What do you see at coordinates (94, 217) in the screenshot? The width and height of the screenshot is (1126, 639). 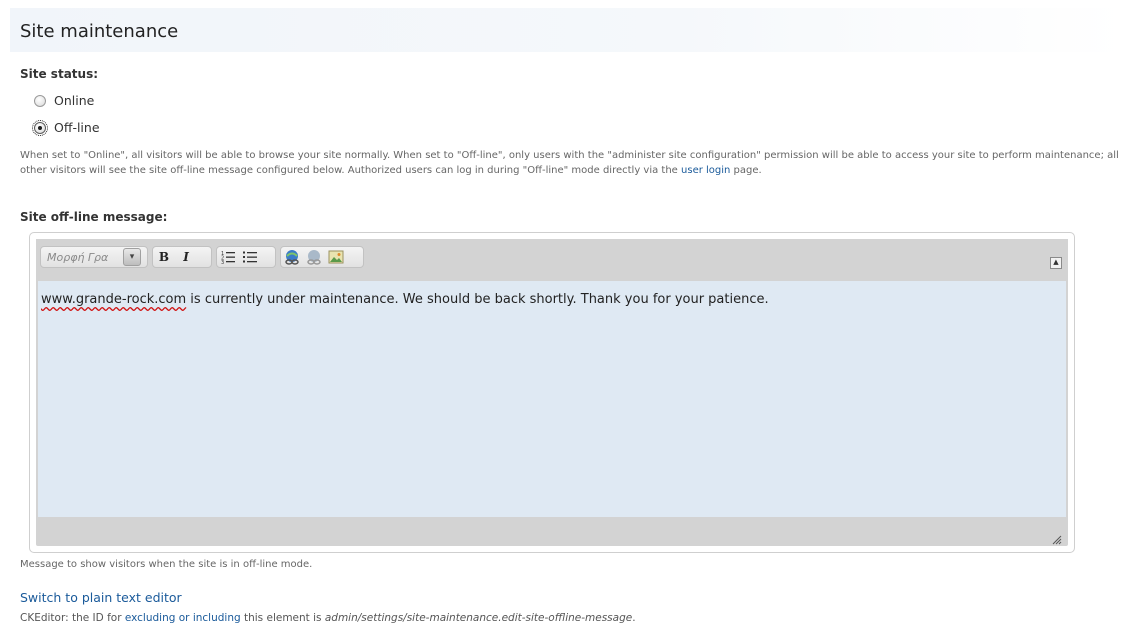 I see `offline-message-label: Site off-line message:` at bounding box center [94, 217].